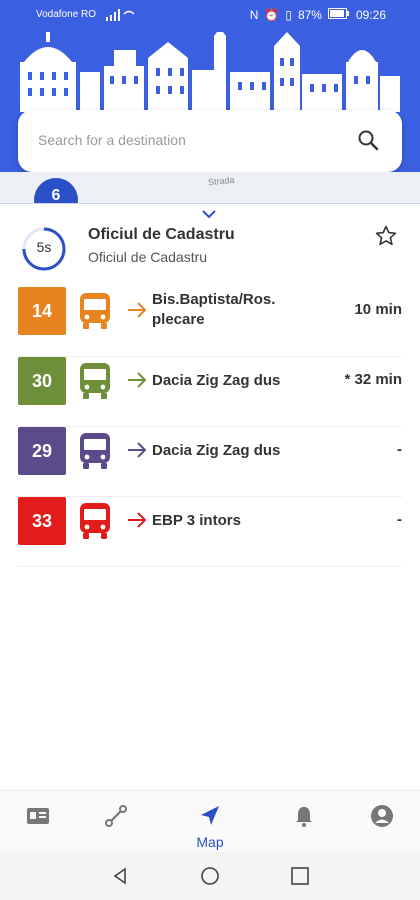 The width and height of the screenshot is (420, 900). Describe the element at coordinates (272, 15) in the screenshot. I see `alarm-icon: ⏰` at that location.